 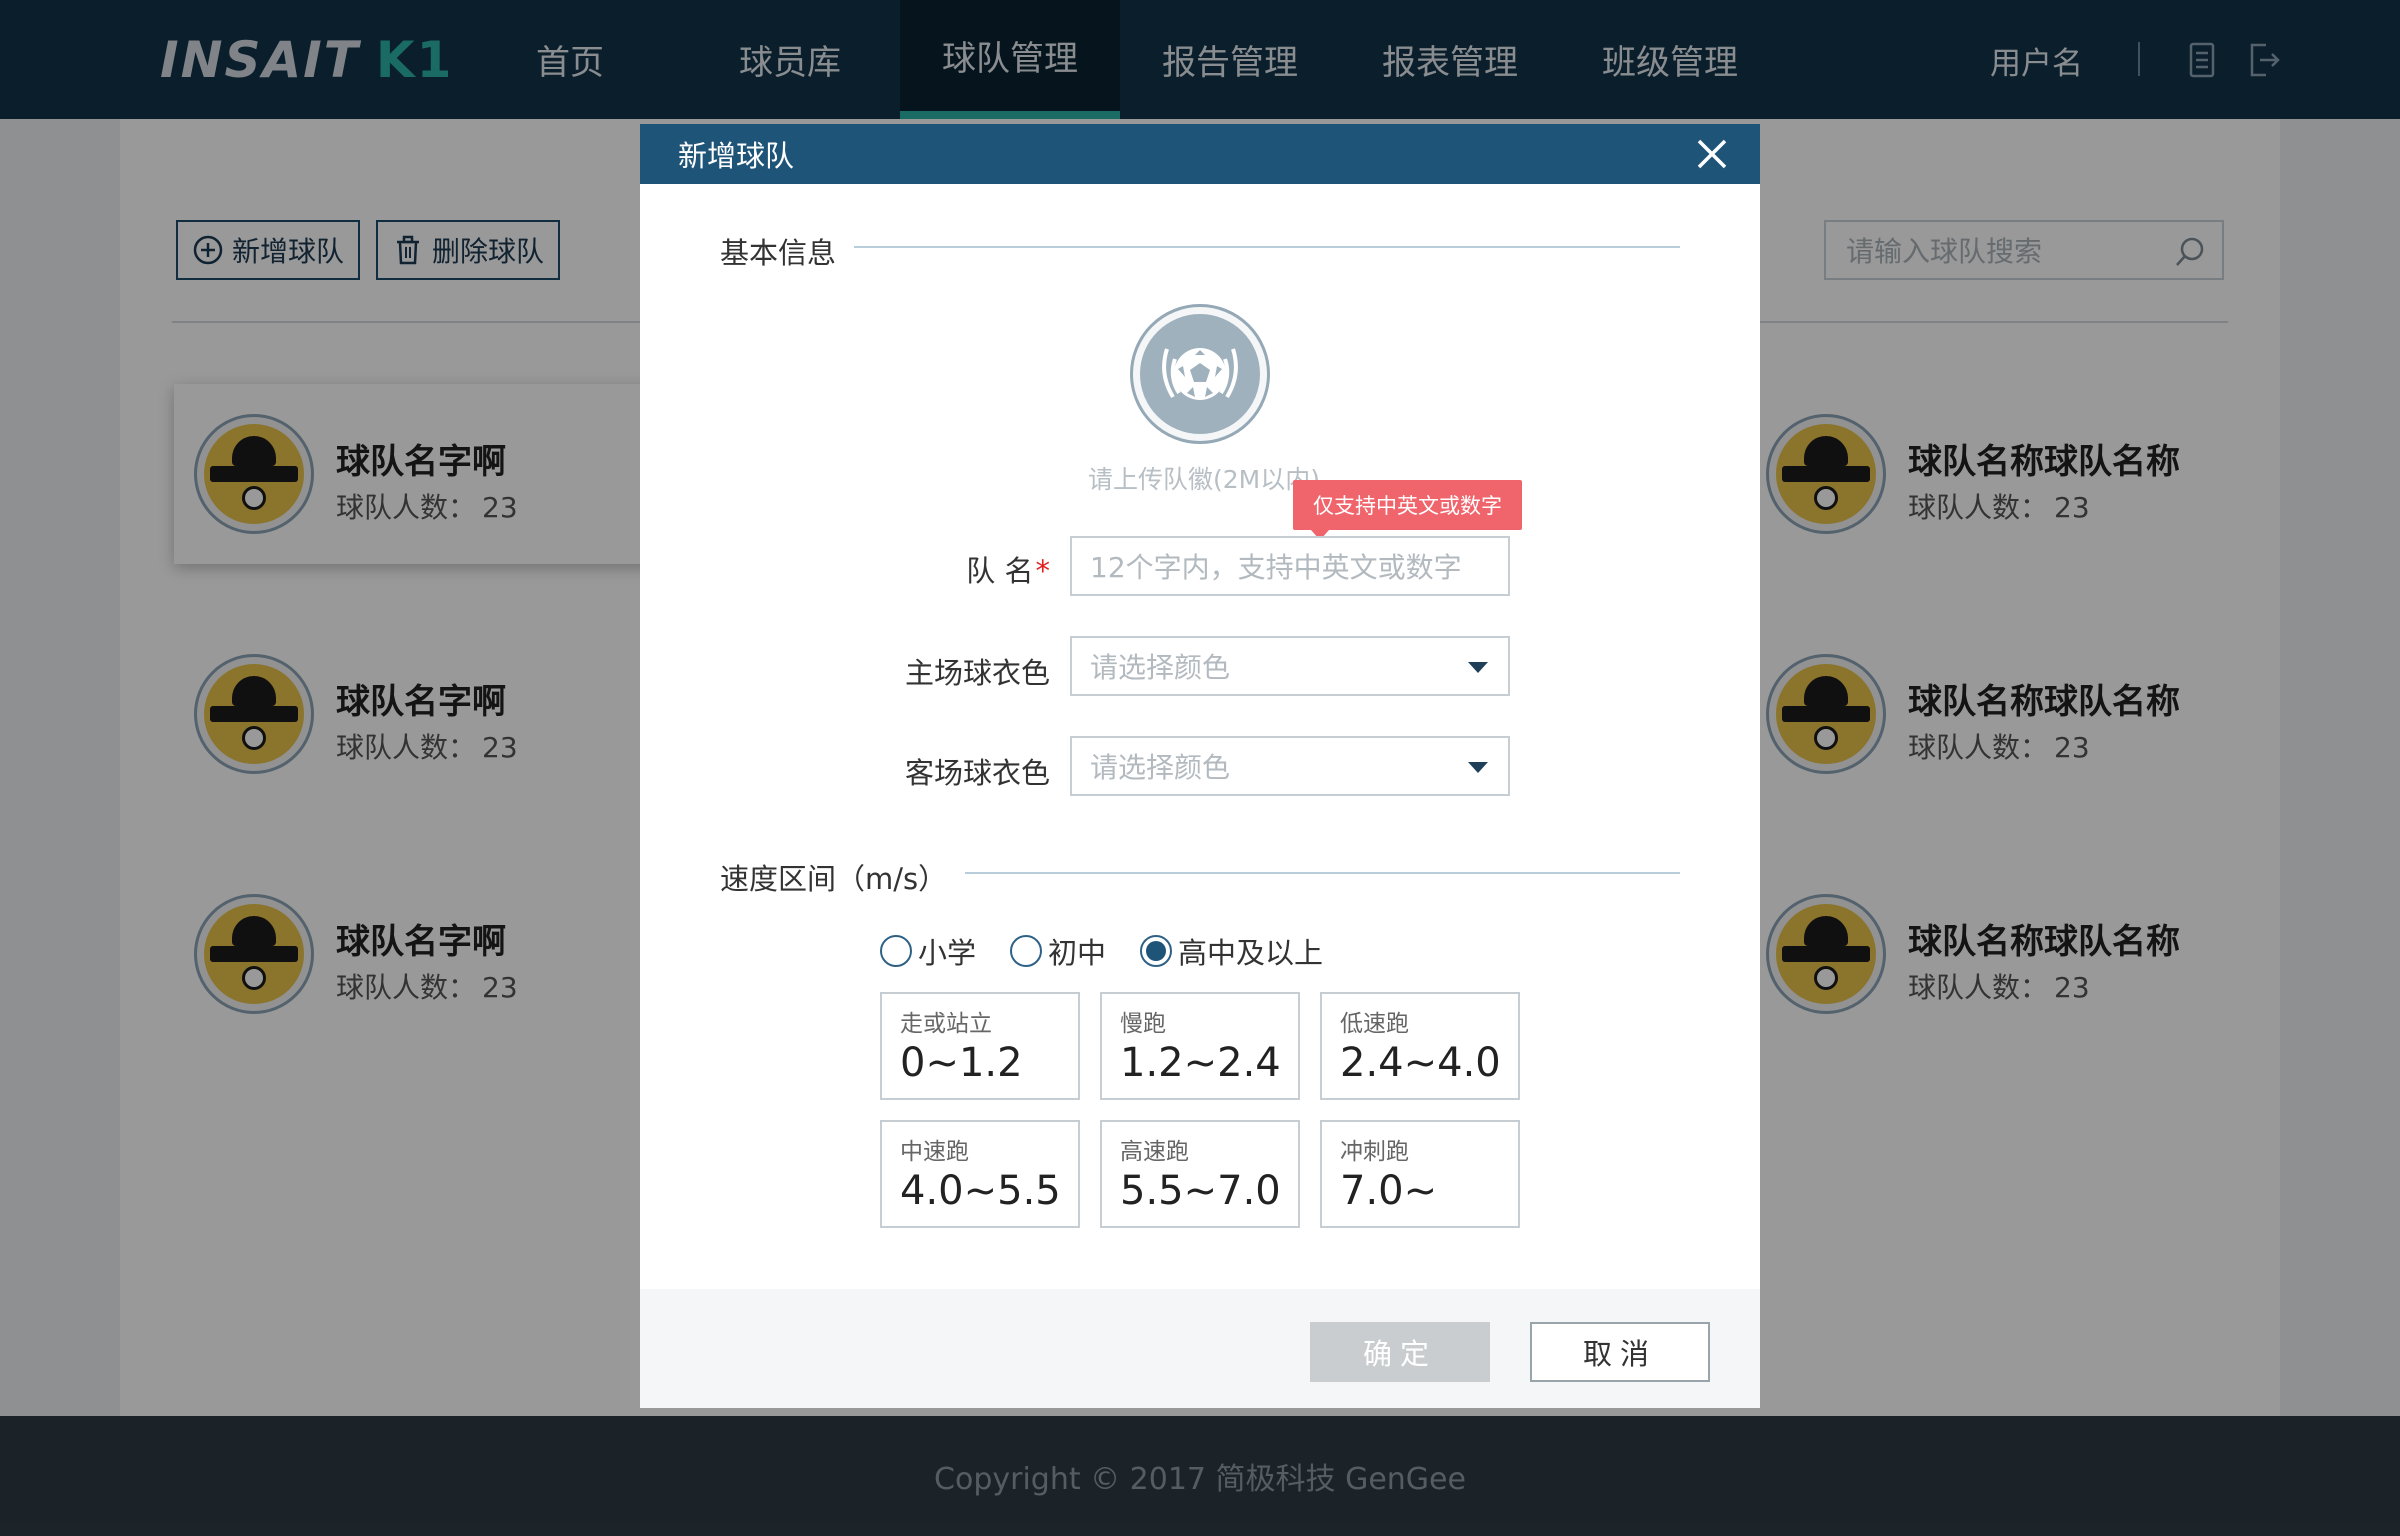 I want to click on home-jersey-color-select: 请选择颜色, so click(x=1290, y=666).